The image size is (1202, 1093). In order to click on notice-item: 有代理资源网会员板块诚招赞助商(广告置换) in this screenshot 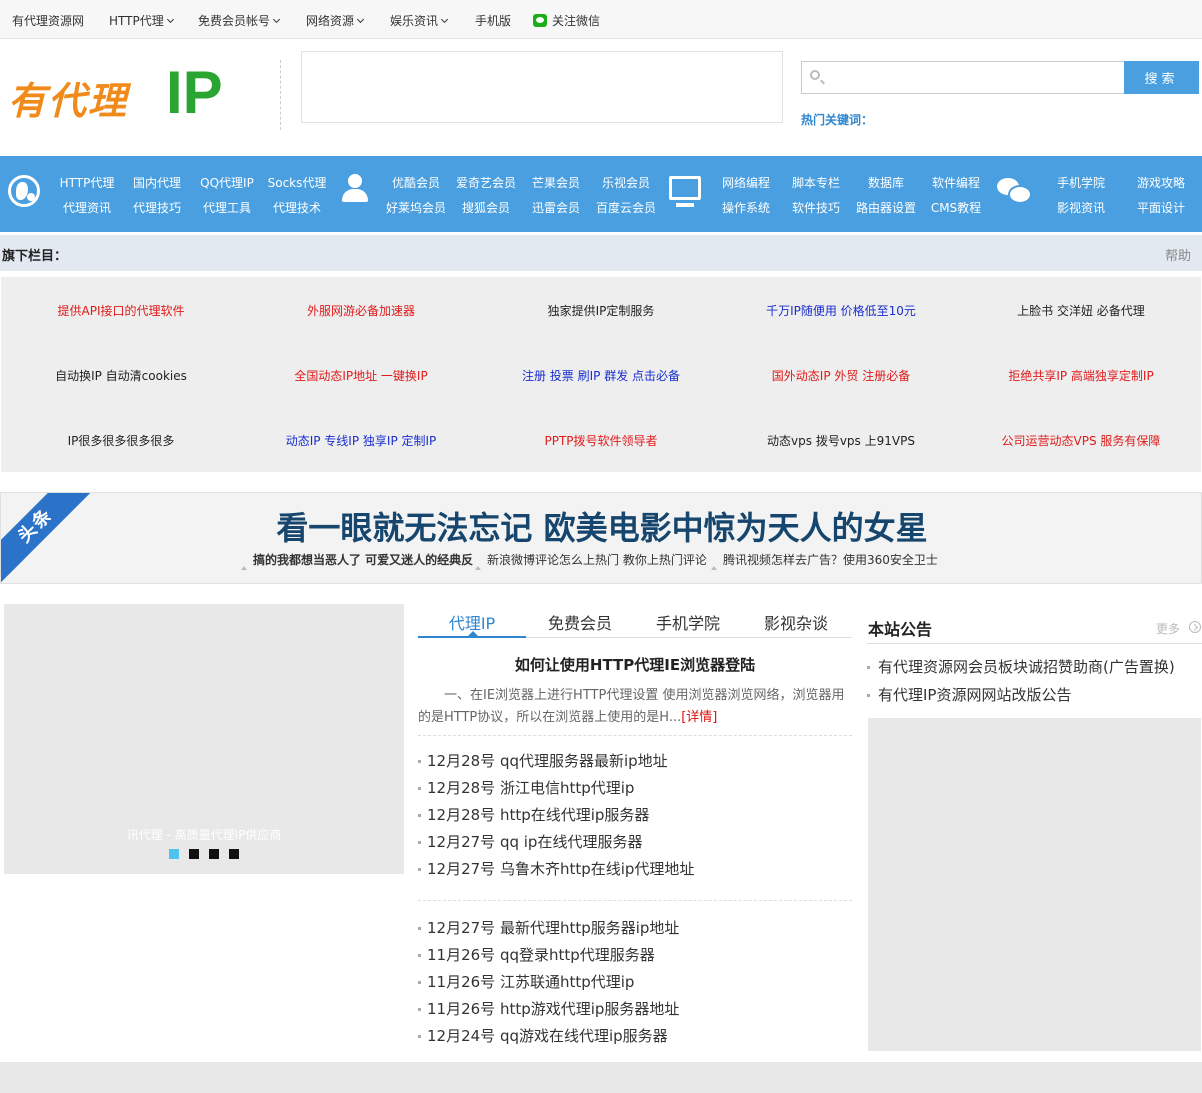, I will do `click(1034, 670)`.